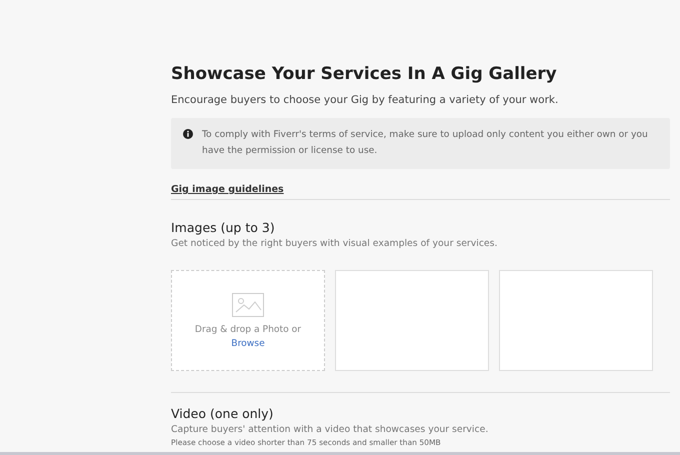 The width and height of the screenshot is (680, 455). What do you see at coordinates (222, 413) in the screenshot?
I see `section-heading: Video (one only)` at bounding box center [222, 413].